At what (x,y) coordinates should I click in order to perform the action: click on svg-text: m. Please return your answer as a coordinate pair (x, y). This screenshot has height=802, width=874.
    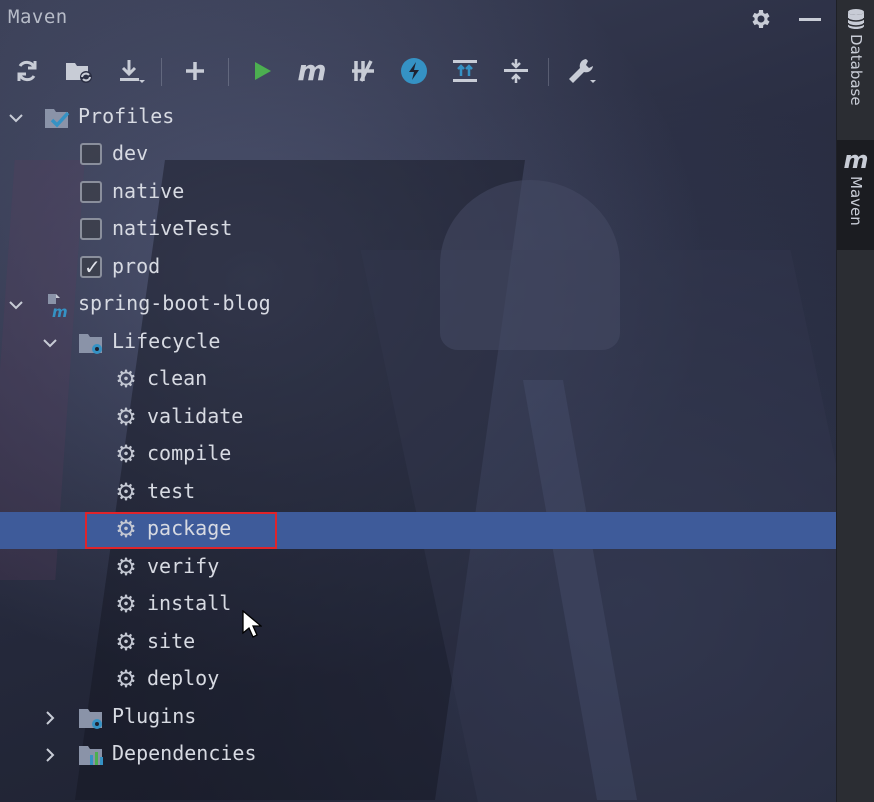
    Looking at the image, I should click on (60, 310).